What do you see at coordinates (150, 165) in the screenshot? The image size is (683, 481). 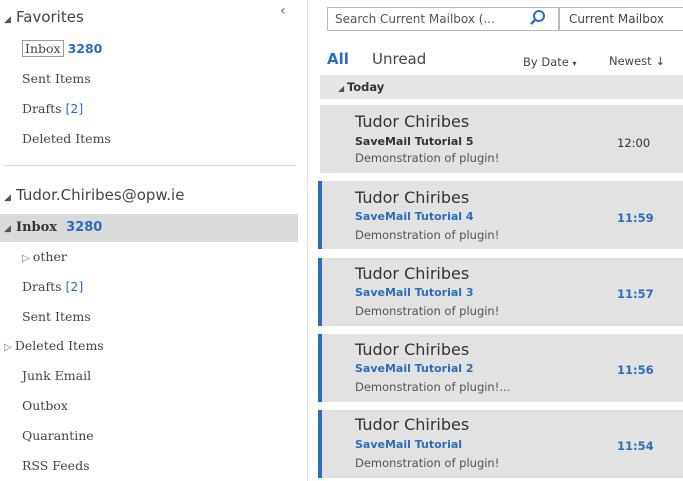 I see `divider` at bounding box center [150, 165].